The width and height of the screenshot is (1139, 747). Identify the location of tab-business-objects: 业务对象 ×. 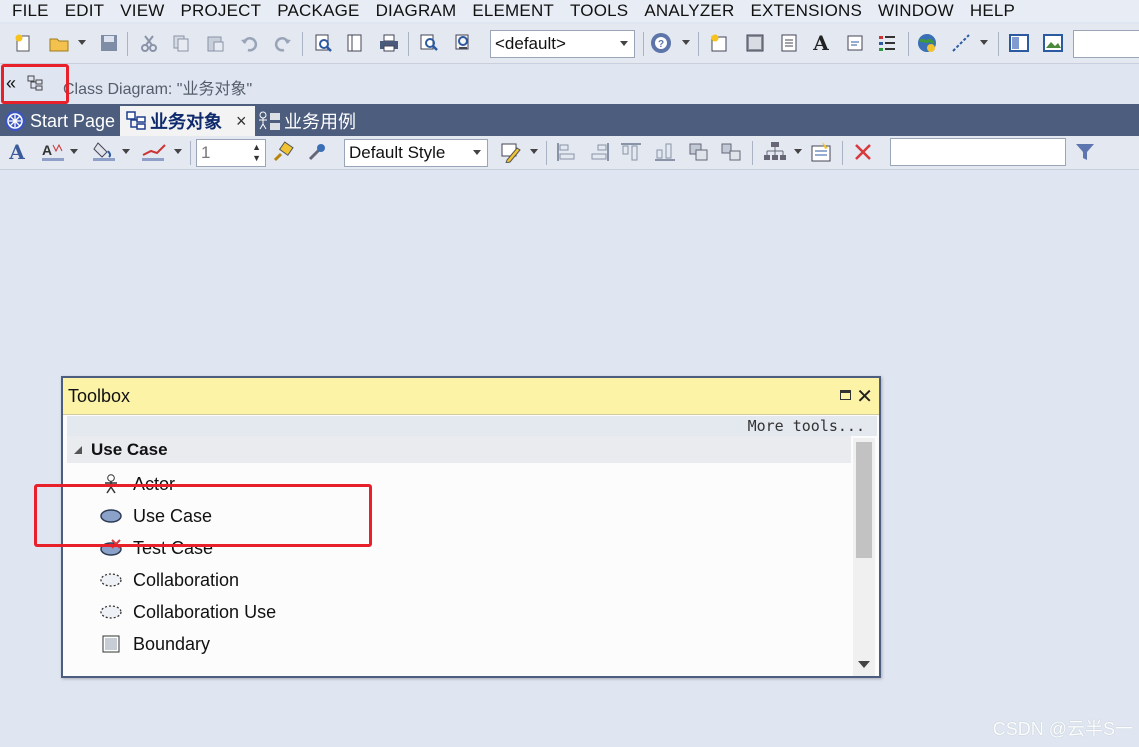
(187, 121).